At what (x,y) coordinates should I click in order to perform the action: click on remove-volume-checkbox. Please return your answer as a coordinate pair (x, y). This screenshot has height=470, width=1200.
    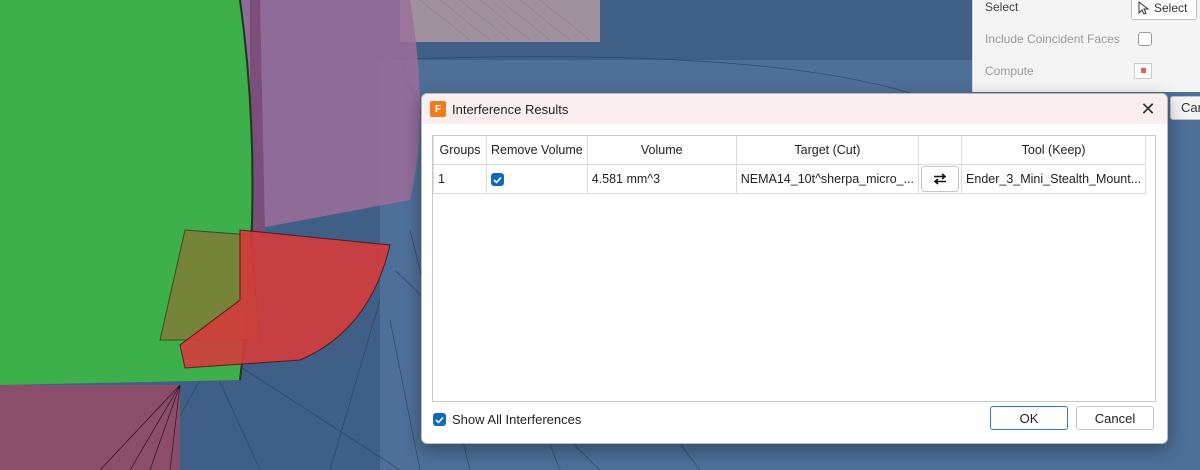
    Looking at the image, I should click on (497, 180).